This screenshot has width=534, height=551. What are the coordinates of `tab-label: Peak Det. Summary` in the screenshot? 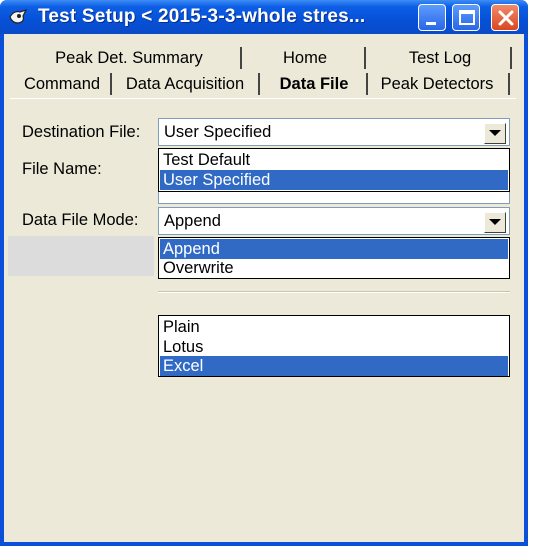 It's located at (129, 57).